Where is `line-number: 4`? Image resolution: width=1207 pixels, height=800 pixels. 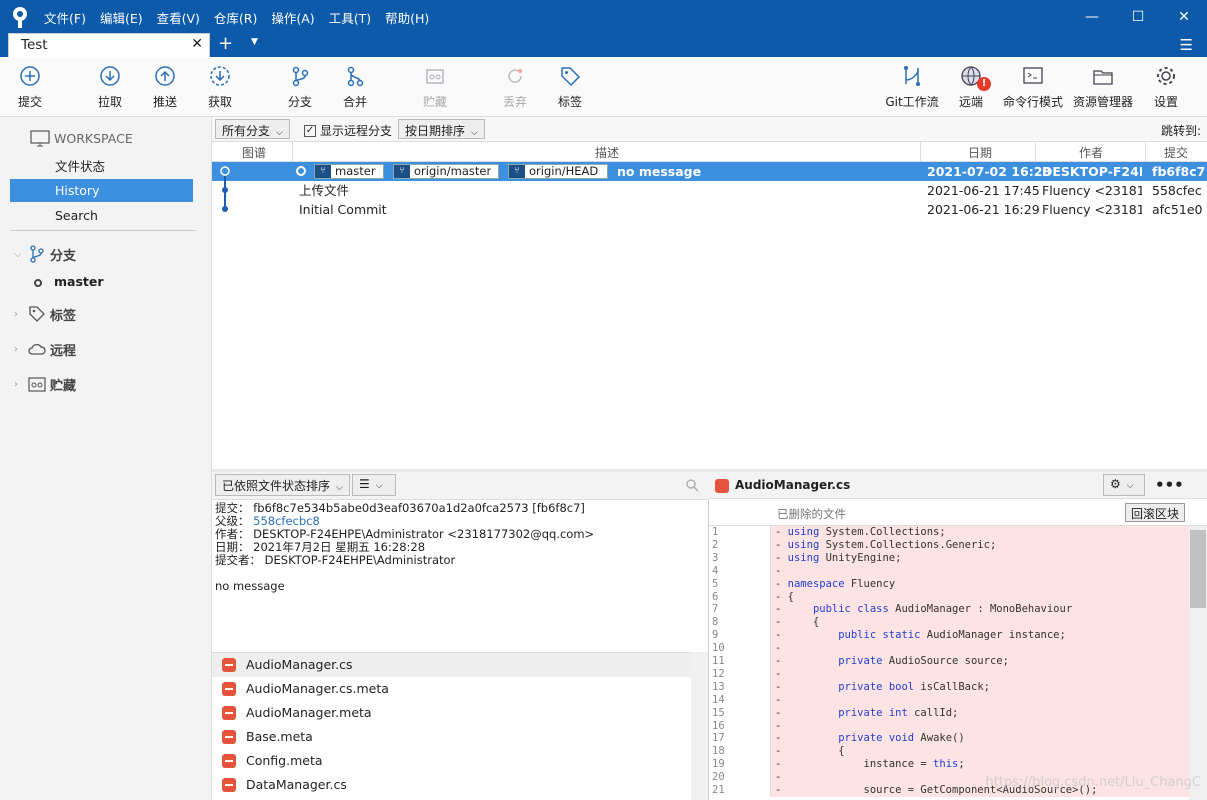 line-number: 4 is located at coordinates (740, 571).